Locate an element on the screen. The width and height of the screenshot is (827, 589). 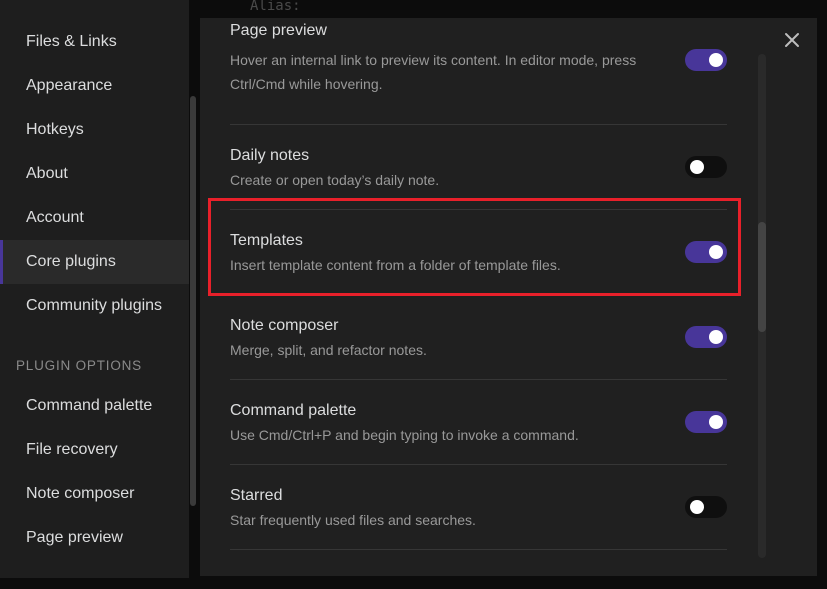
setting-name: Page preview is located at coordinates (278, 30).